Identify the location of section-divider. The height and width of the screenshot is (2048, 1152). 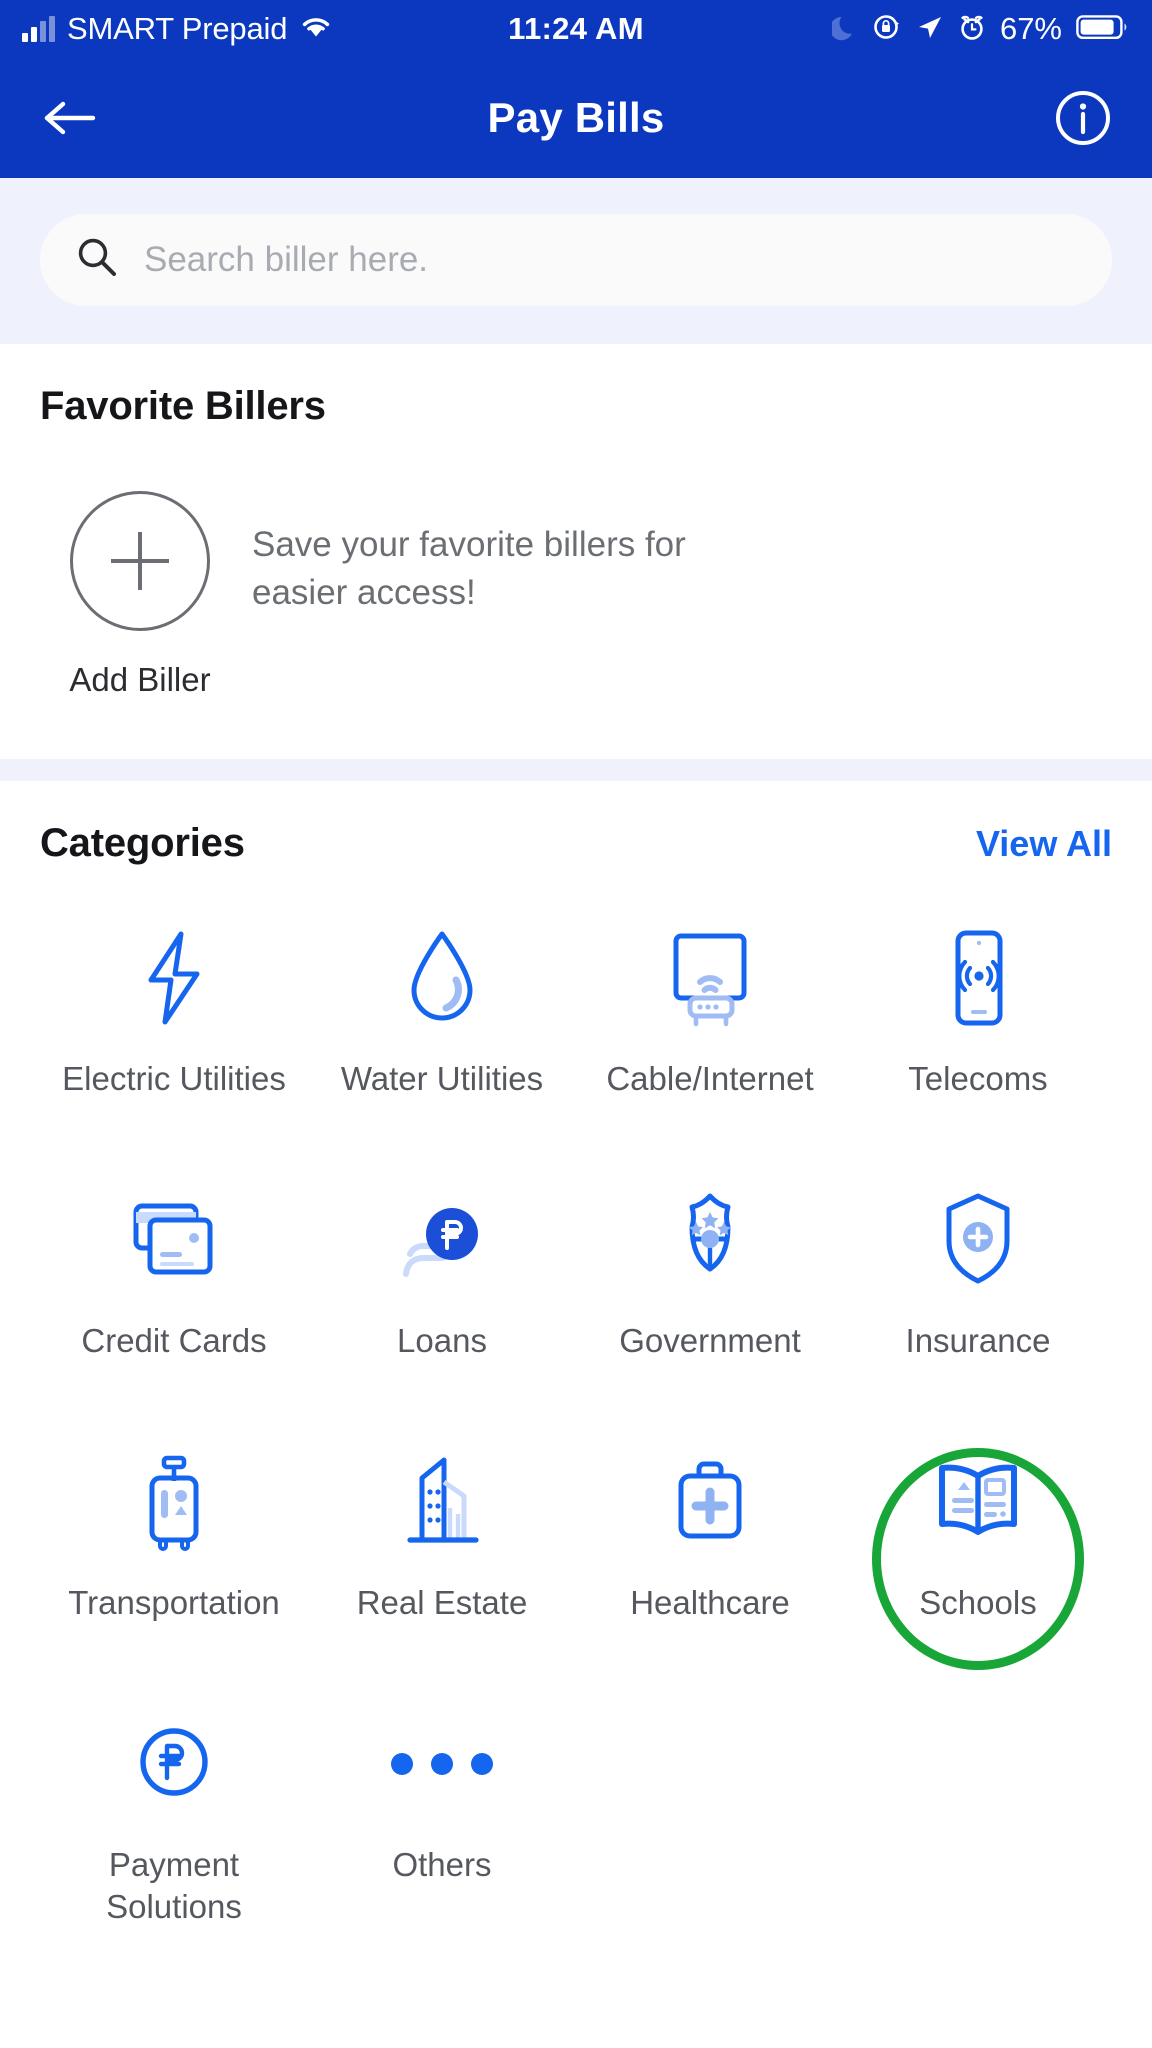
(576, 770).